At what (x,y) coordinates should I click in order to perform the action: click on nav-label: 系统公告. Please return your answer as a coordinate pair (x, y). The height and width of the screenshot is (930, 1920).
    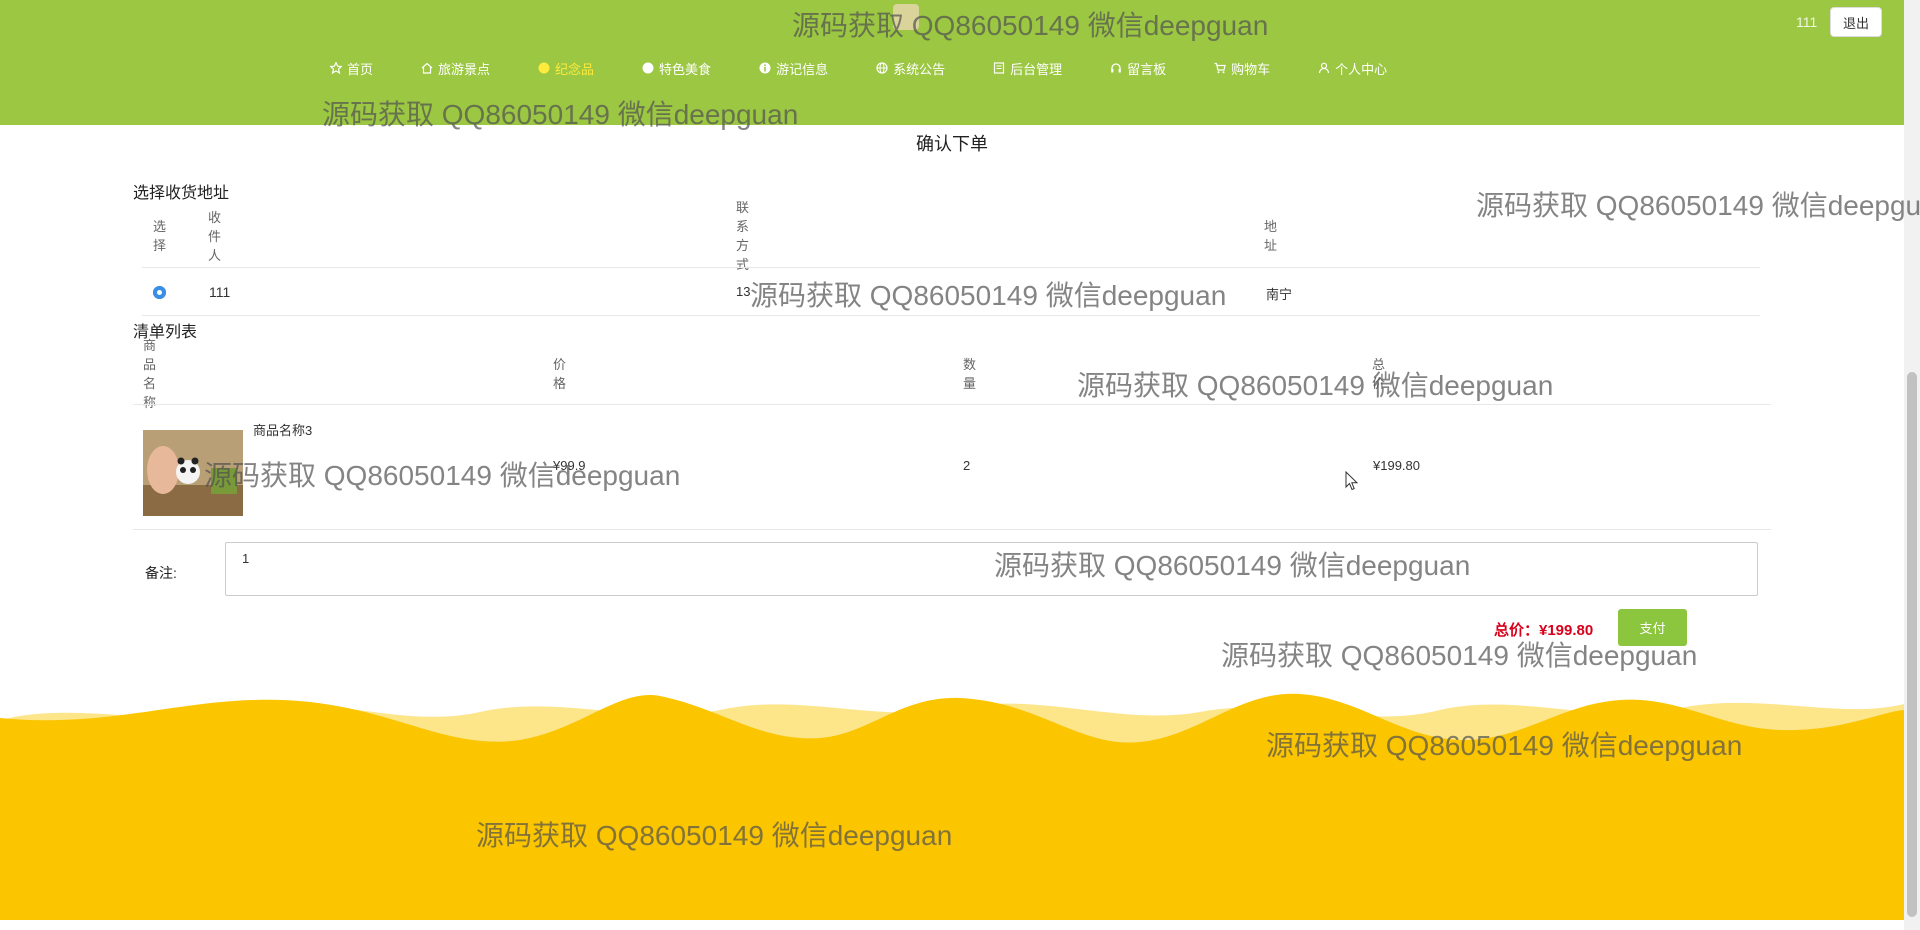
    Looking at the image, I should click on (919, 69).